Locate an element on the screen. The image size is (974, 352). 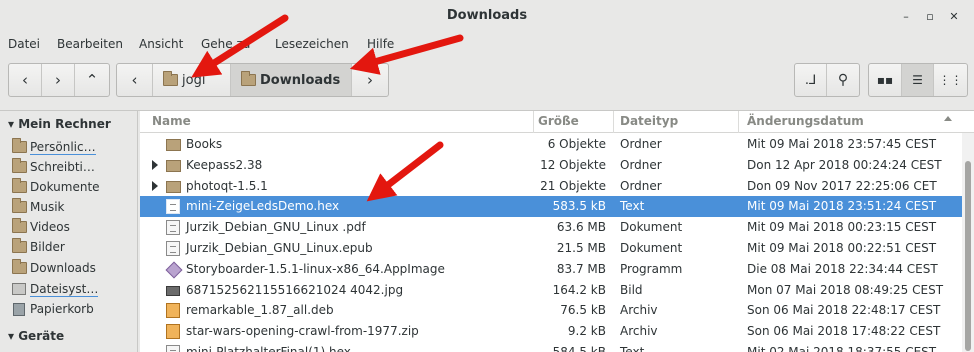
menu-lesezeichen: Lesezeichen is located at coordinates (312, 44).